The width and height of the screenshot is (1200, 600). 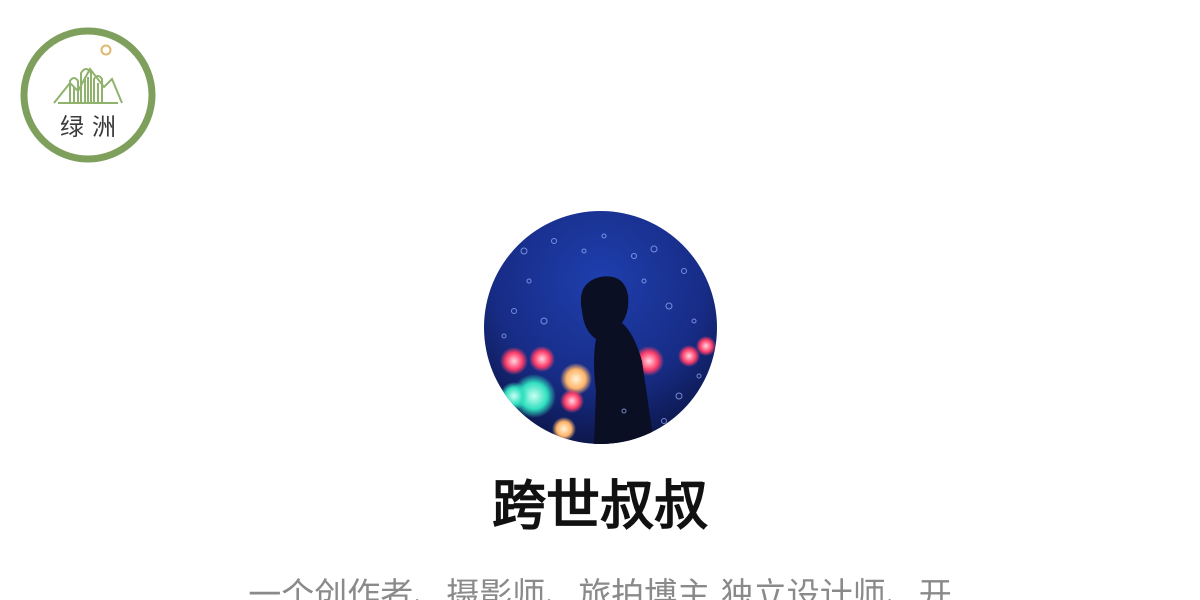 I want to click on profile-name: 跨世叔叔, so click(x=600, y=505).